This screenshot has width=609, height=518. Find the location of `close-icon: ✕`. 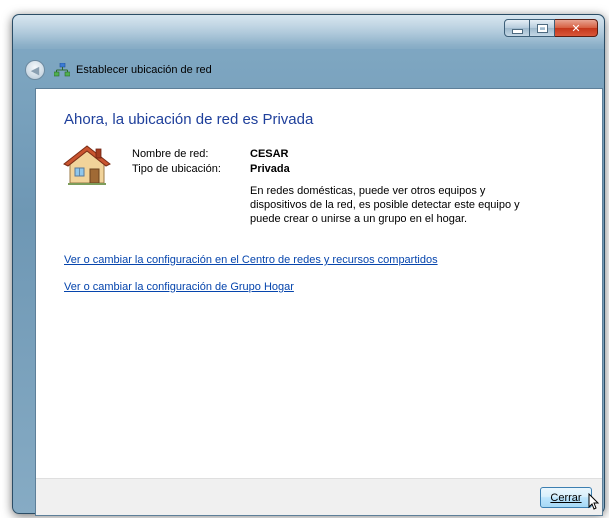

close-icon: ✕ is located at coordinates (576, 28).